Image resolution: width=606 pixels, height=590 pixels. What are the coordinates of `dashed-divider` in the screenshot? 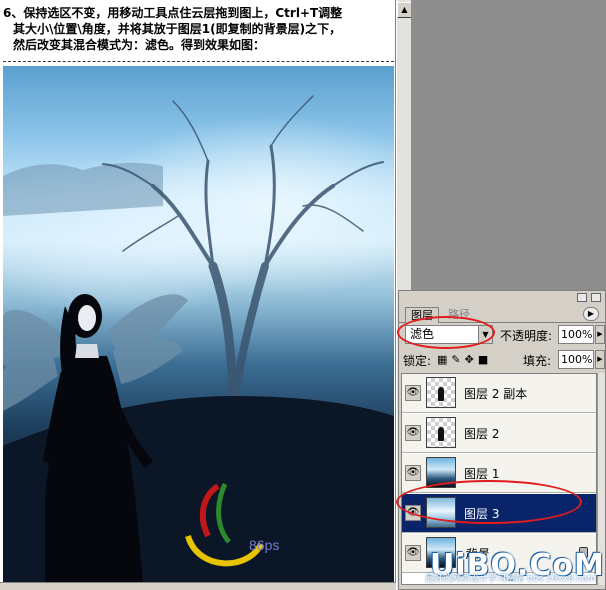 It's located at (198, 61).